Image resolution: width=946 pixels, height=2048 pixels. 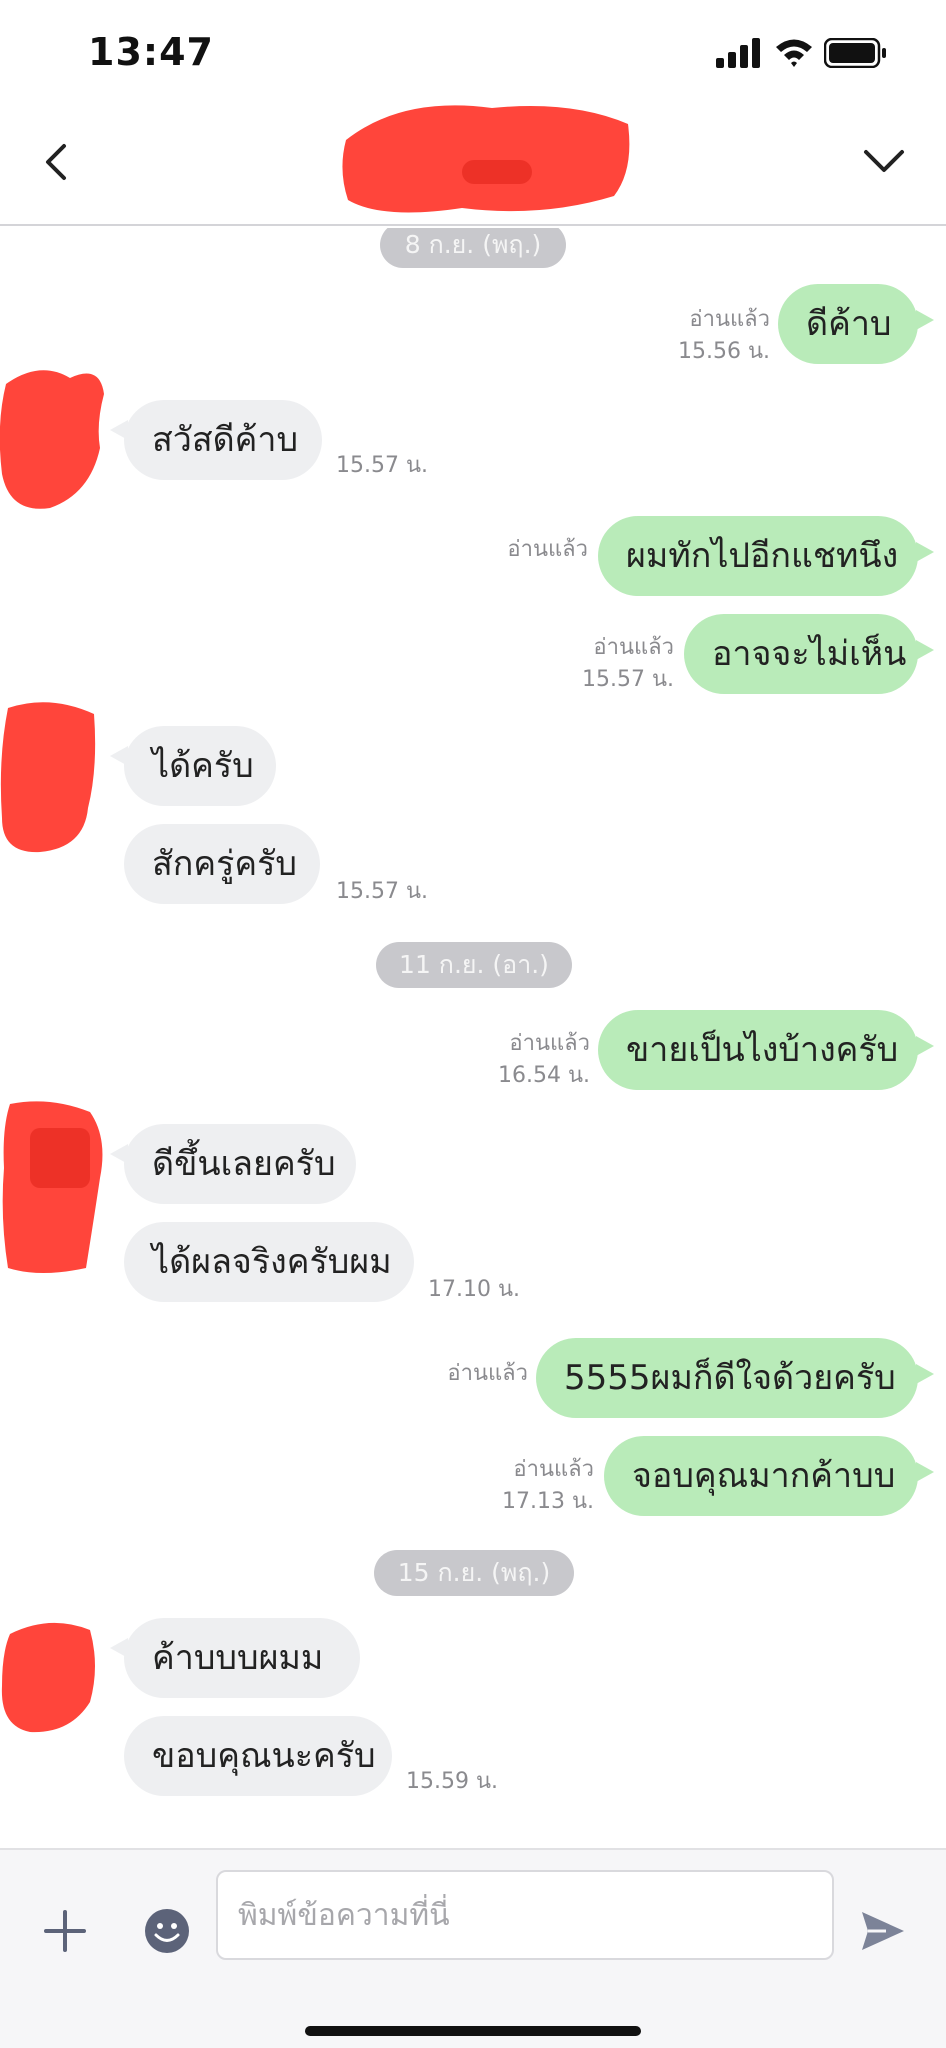 What do you see at coordinates (766, 1050) in the screenshot?
I see `outgoing-message: ขายเป็นไงบ้างครับ` at bounding box center [766, 1050].